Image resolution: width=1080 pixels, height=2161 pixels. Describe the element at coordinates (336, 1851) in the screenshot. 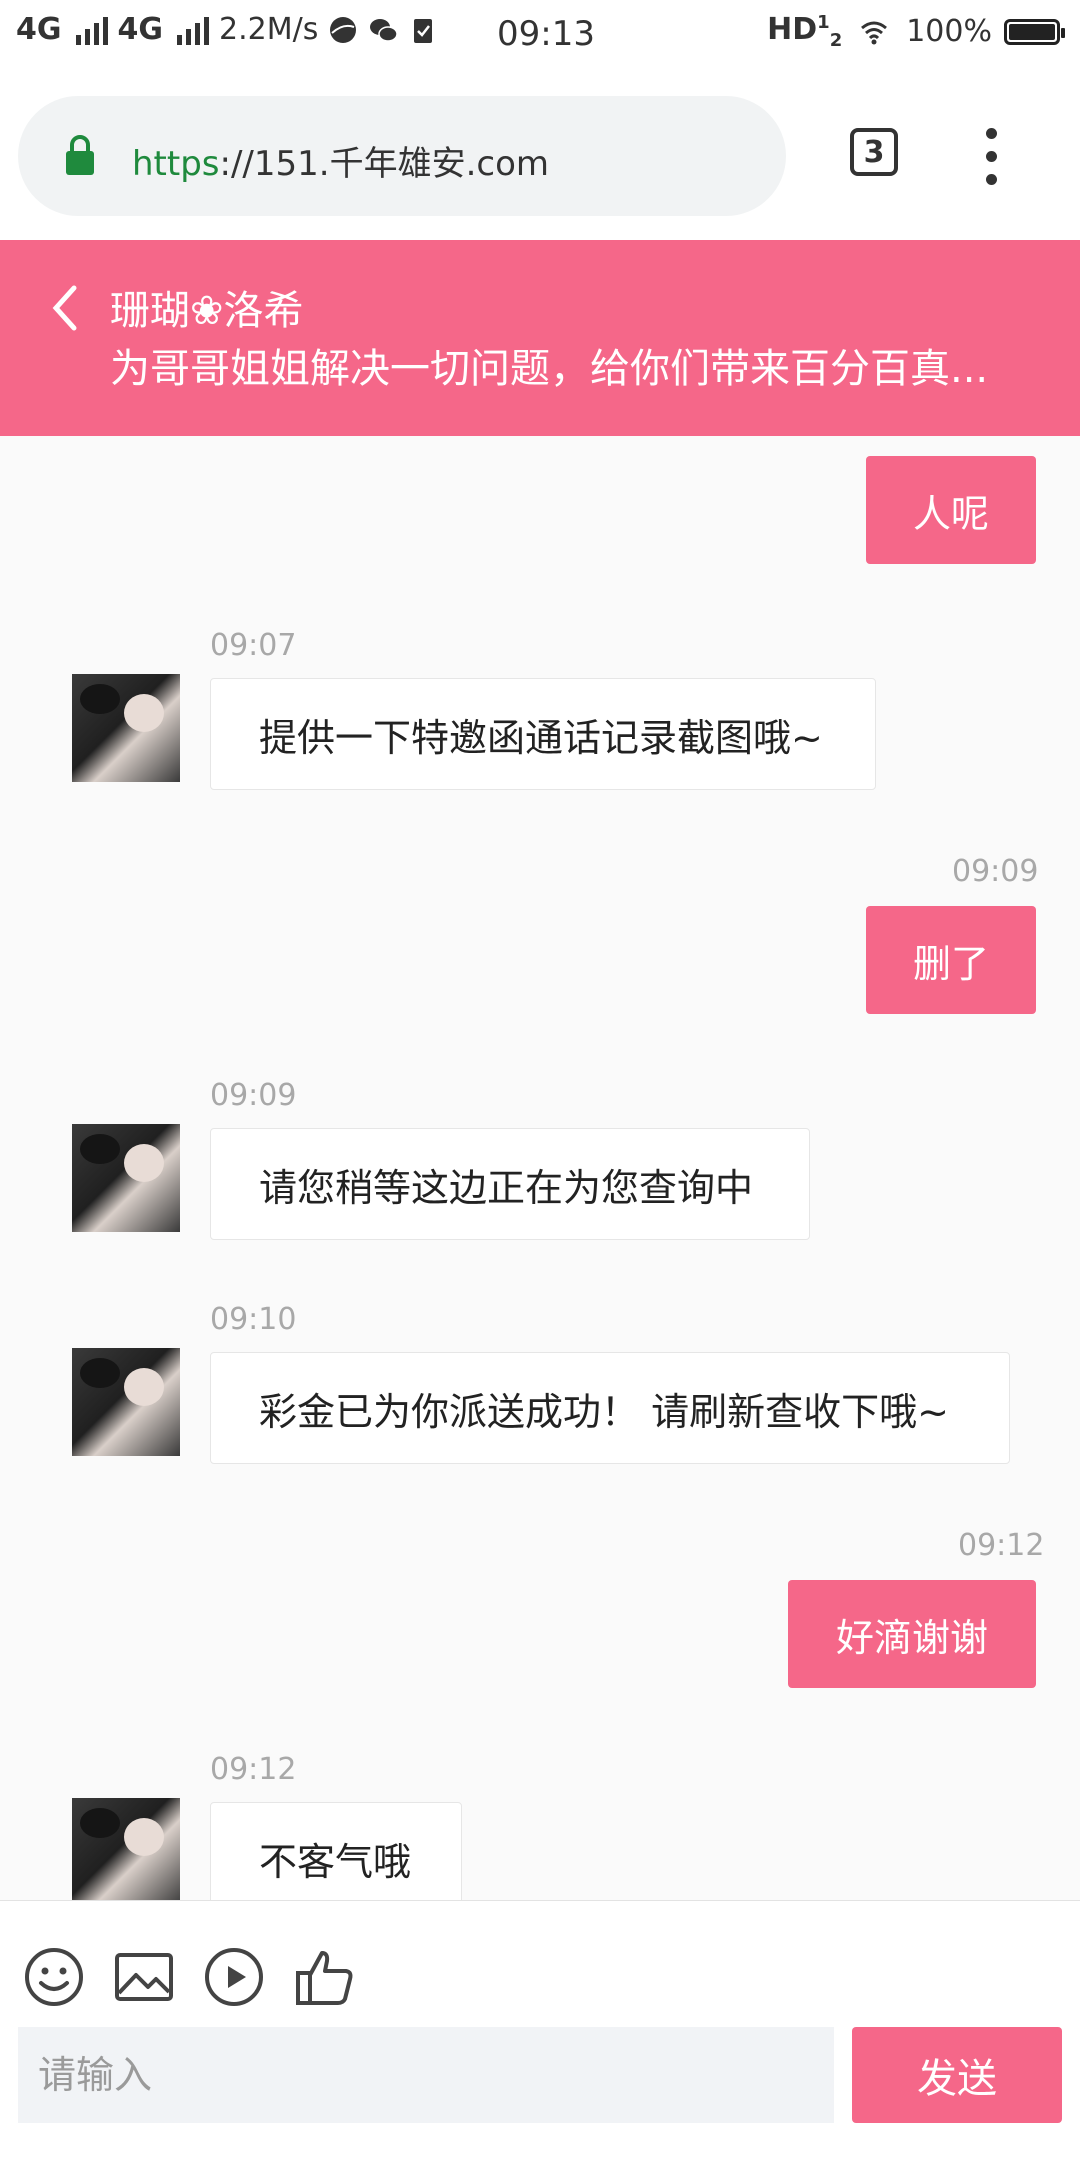

I see `incoming-message: 不客气哦` at that location.